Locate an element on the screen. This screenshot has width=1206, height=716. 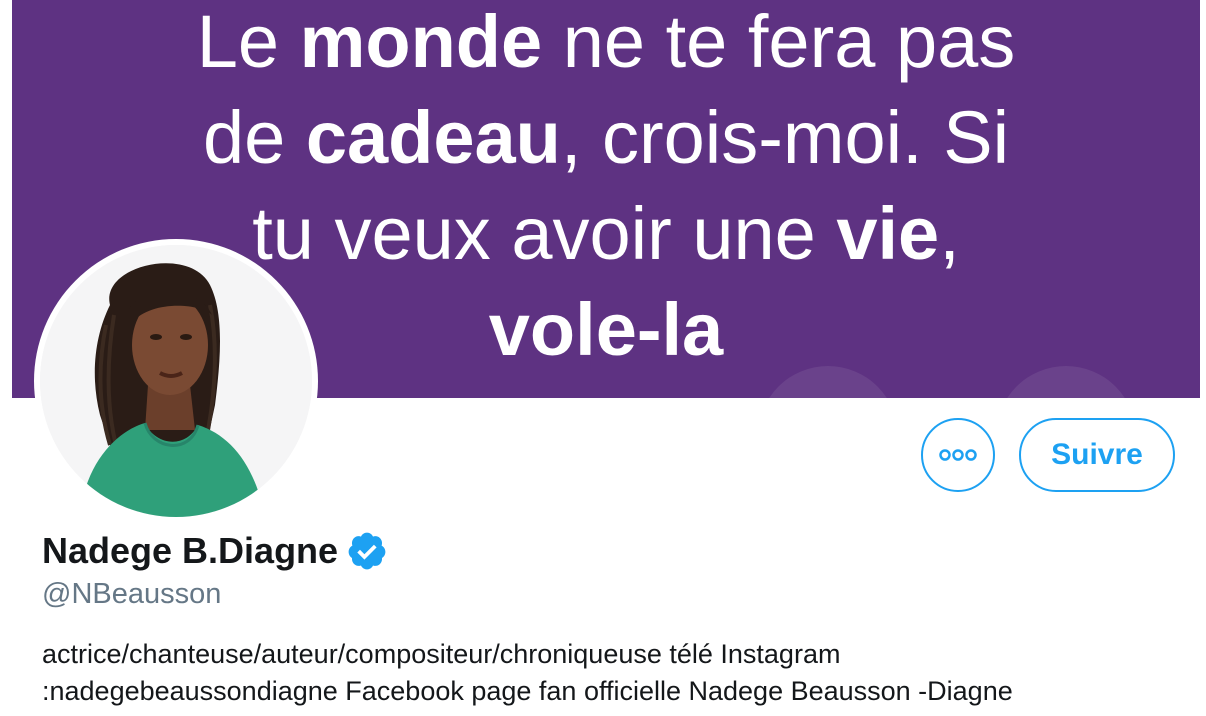
banner-quote-text: tu veux avoir une is located at coordinates (544, 233).